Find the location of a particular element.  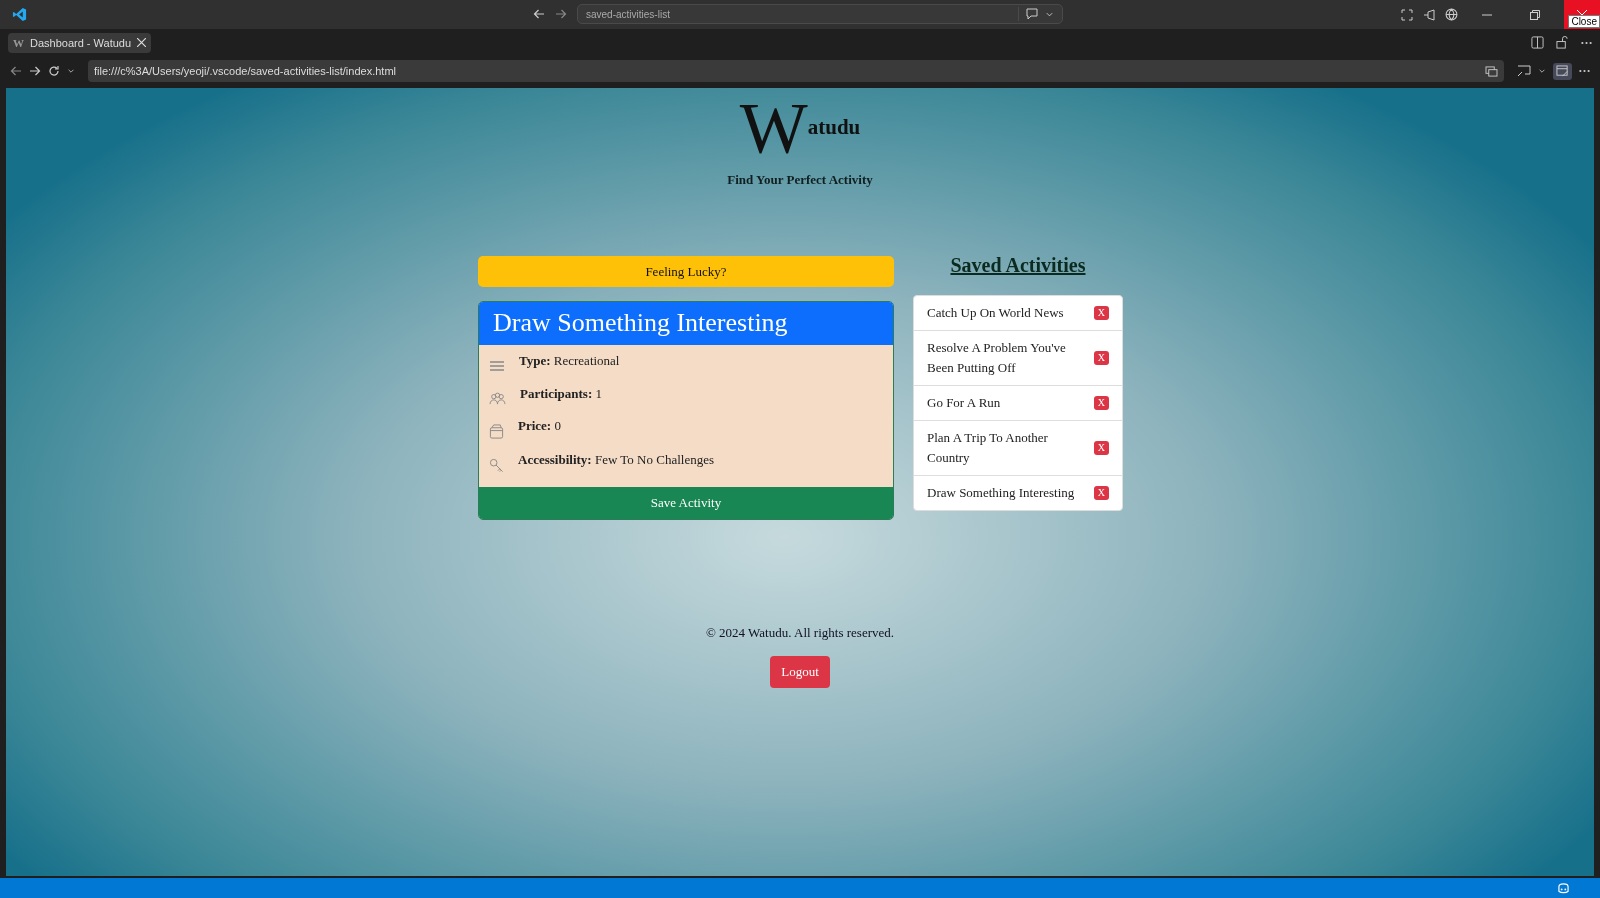

unlock-icon is located at coordinates (1562, 42).